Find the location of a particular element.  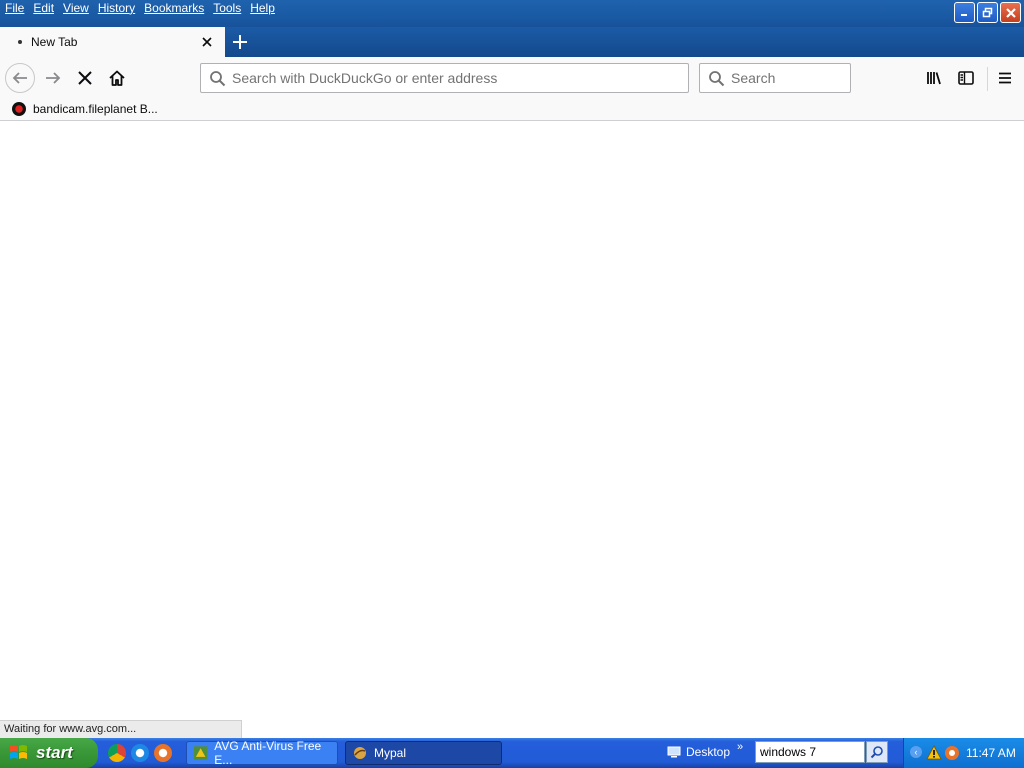

tab-title: New Tab is located at coordinates (54, 42).